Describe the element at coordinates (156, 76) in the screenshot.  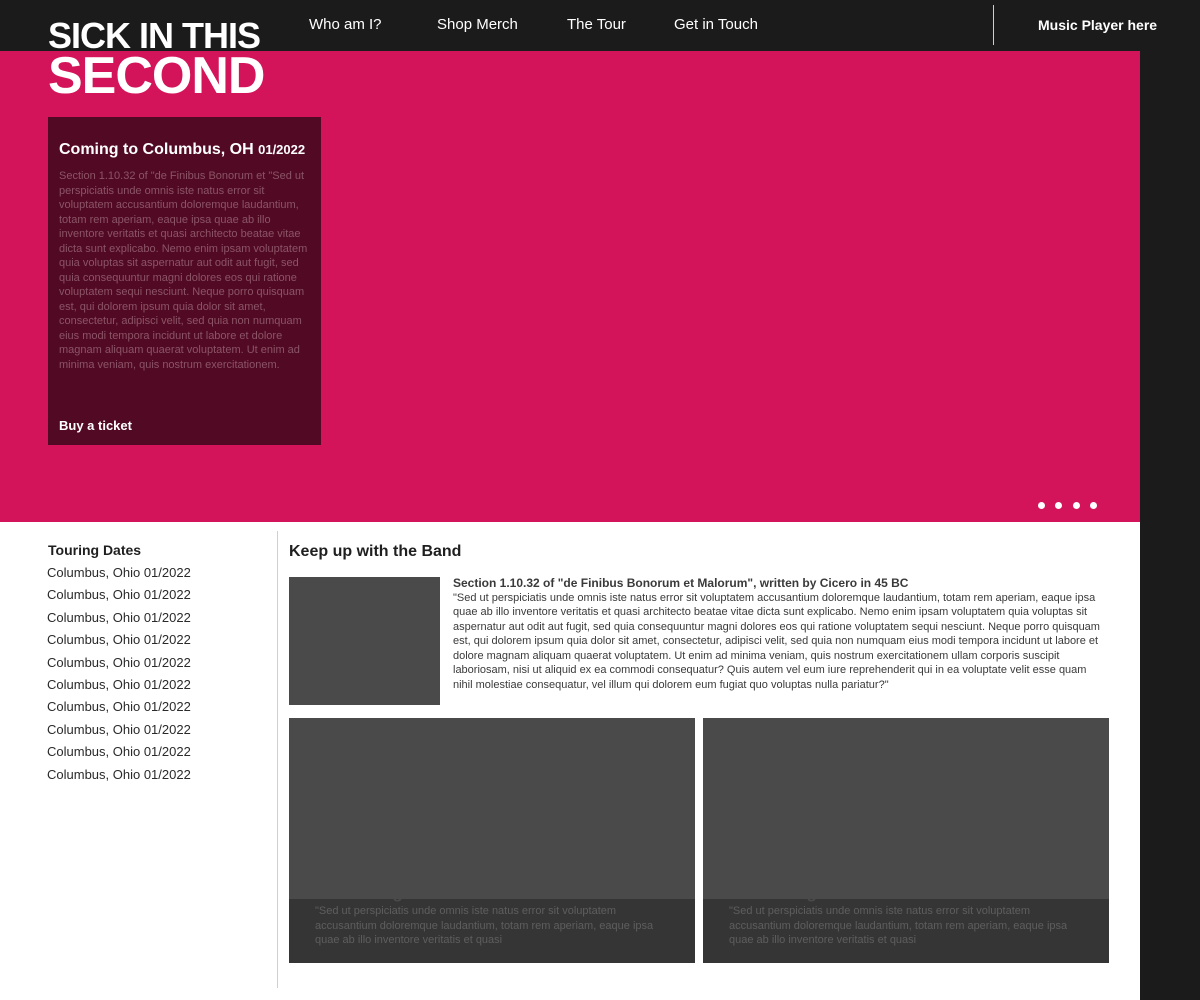
I see `logo-line-2: SECOND` at that location.